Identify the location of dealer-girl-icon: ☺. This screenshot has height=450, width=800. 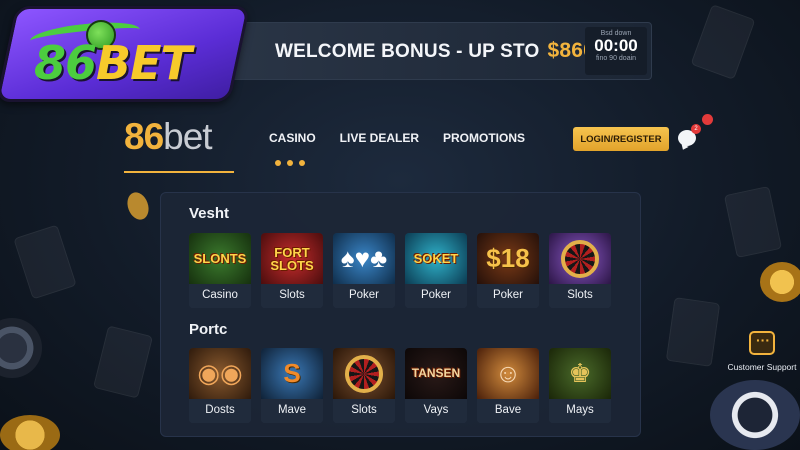
(508, 373).